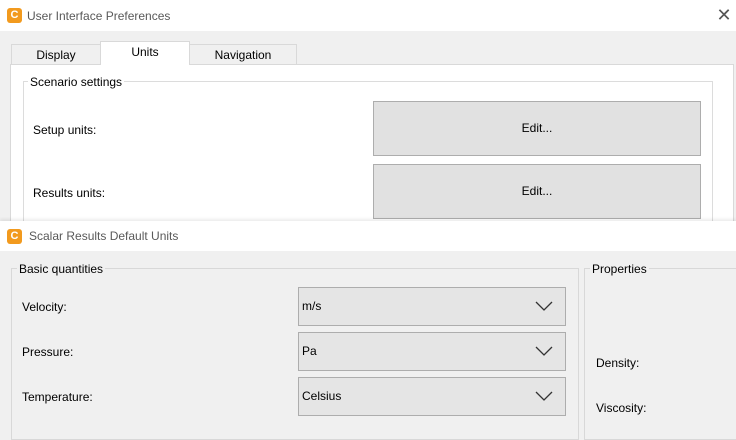 The image size is (736, 440). Describe the element at coordinates (104, 236) in the screenshot. I see `window-title: Scalar Results Default Units` at that location.